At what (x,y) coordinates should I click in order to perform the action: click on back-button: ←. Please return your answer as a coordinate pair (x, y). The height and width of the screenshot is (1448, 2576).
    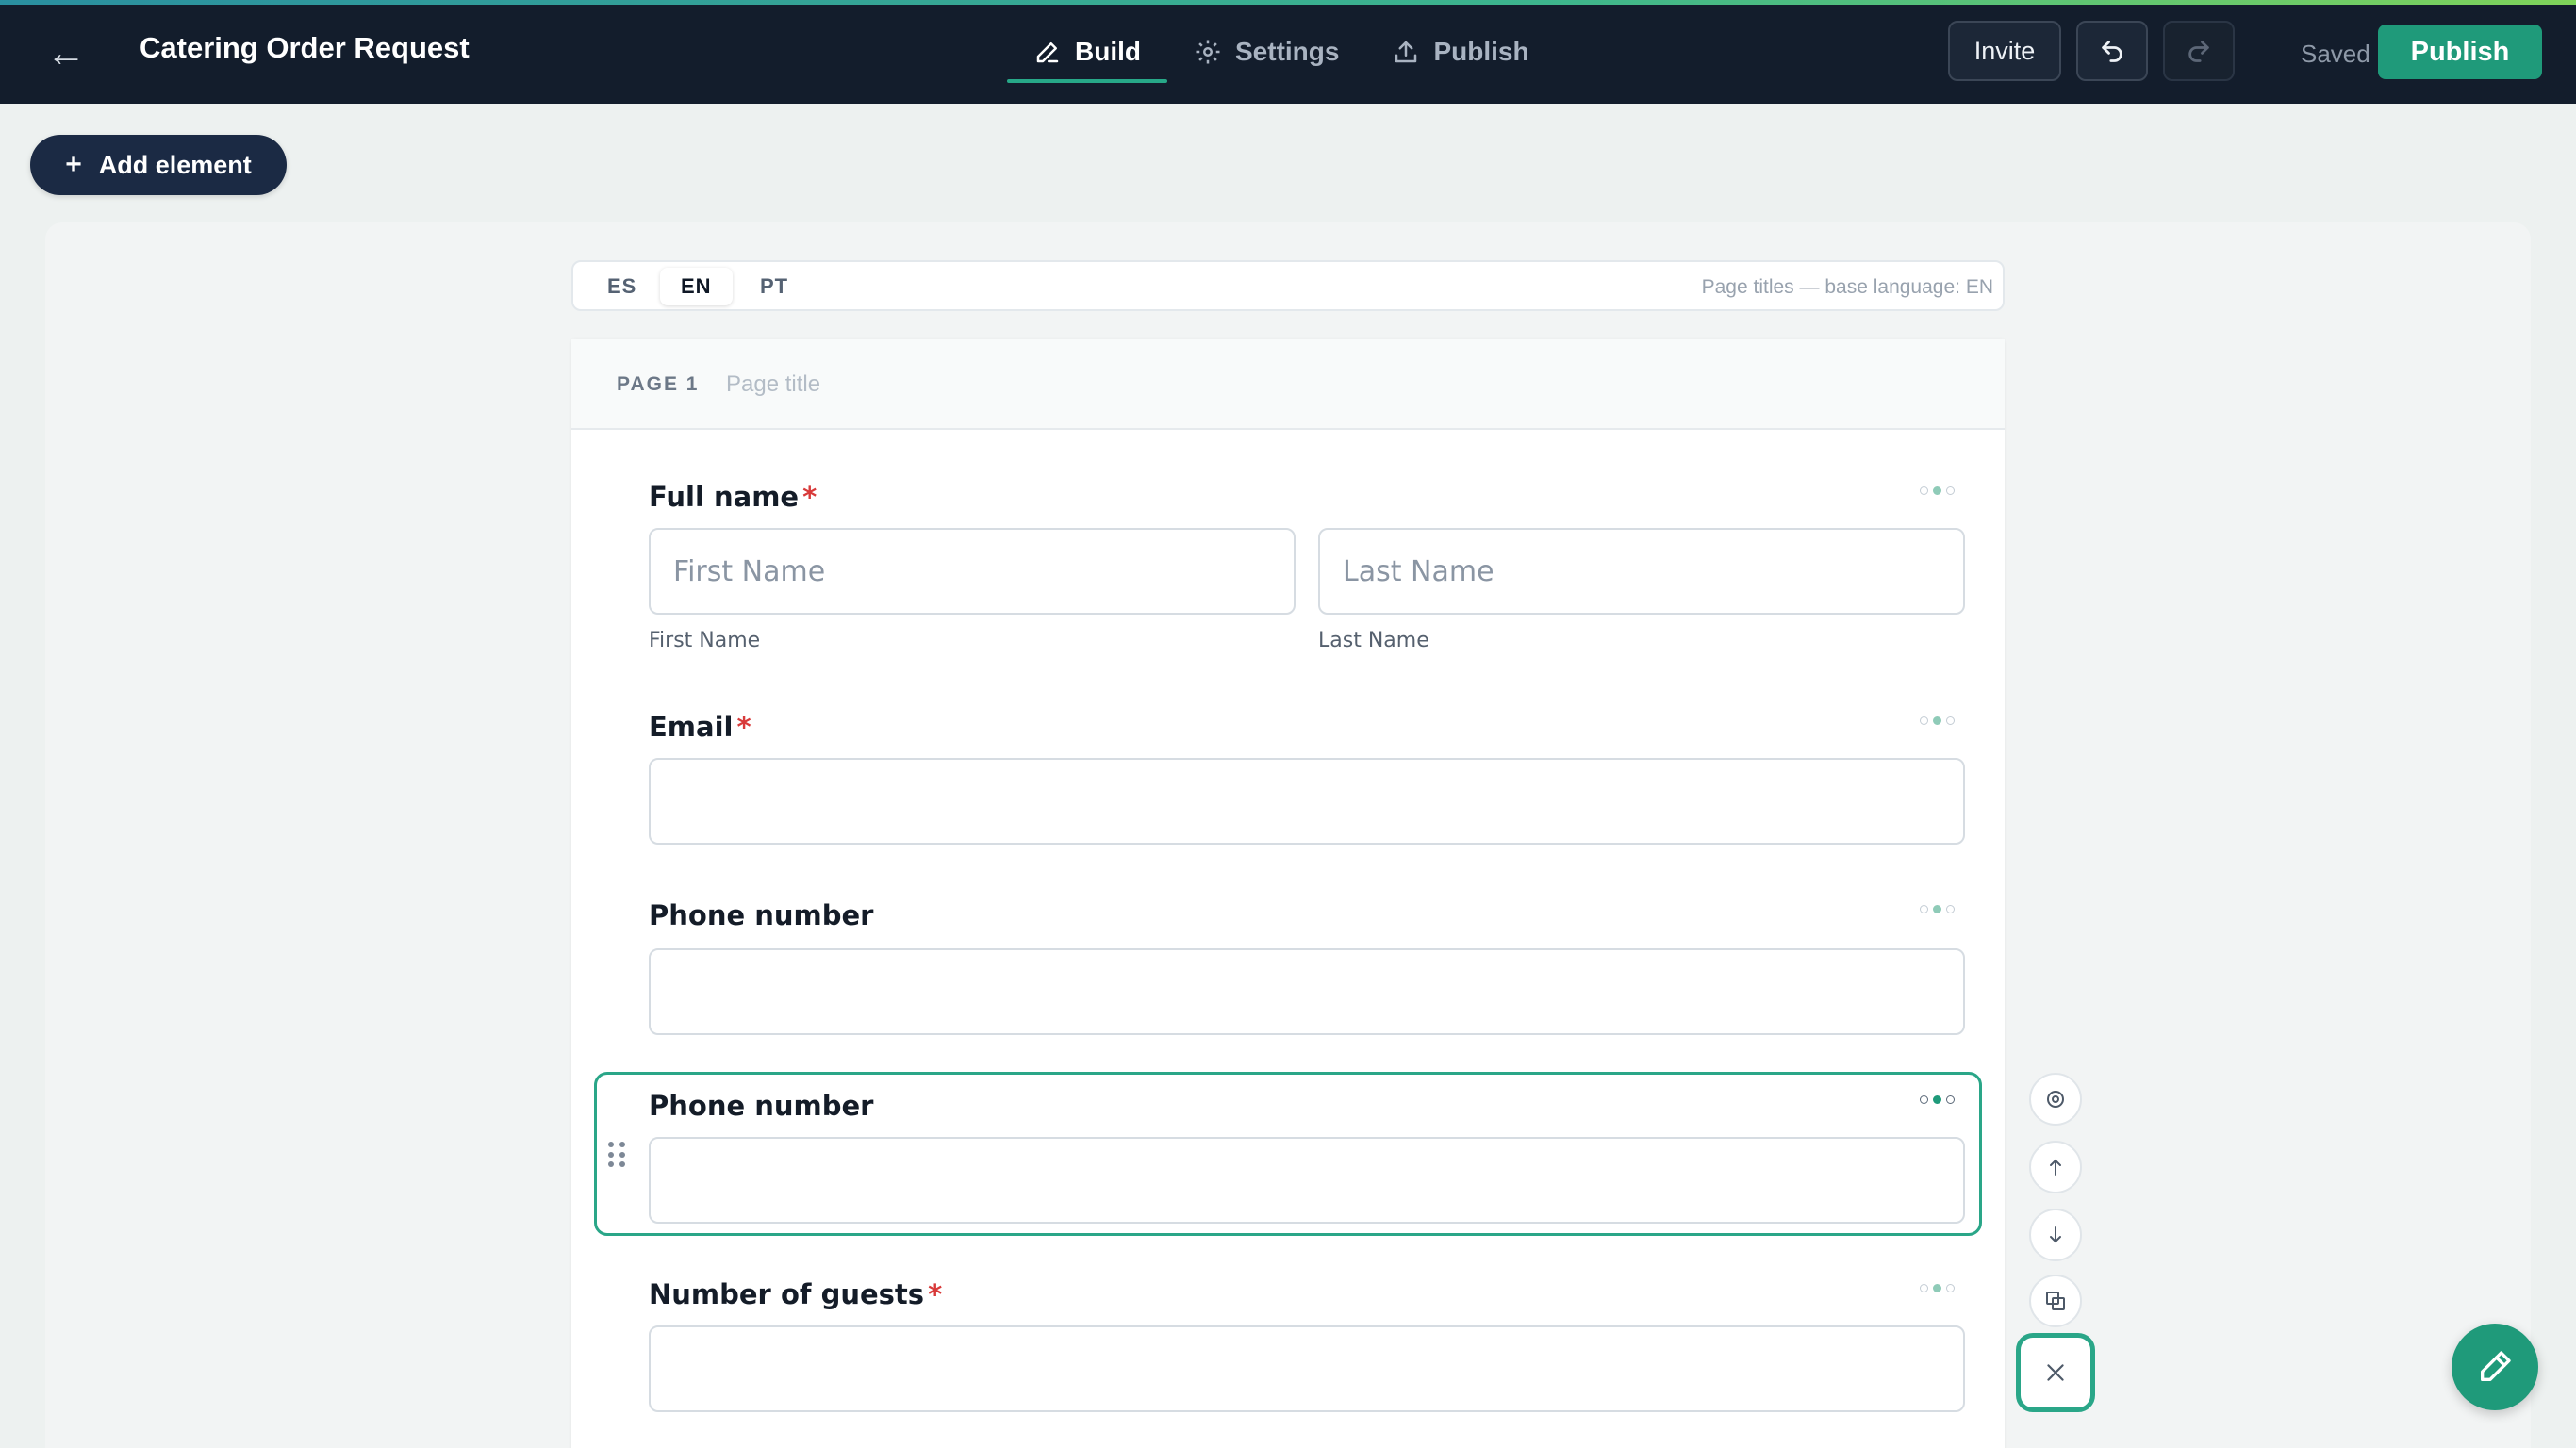
    Looking at the image, I should click on (66, 52).